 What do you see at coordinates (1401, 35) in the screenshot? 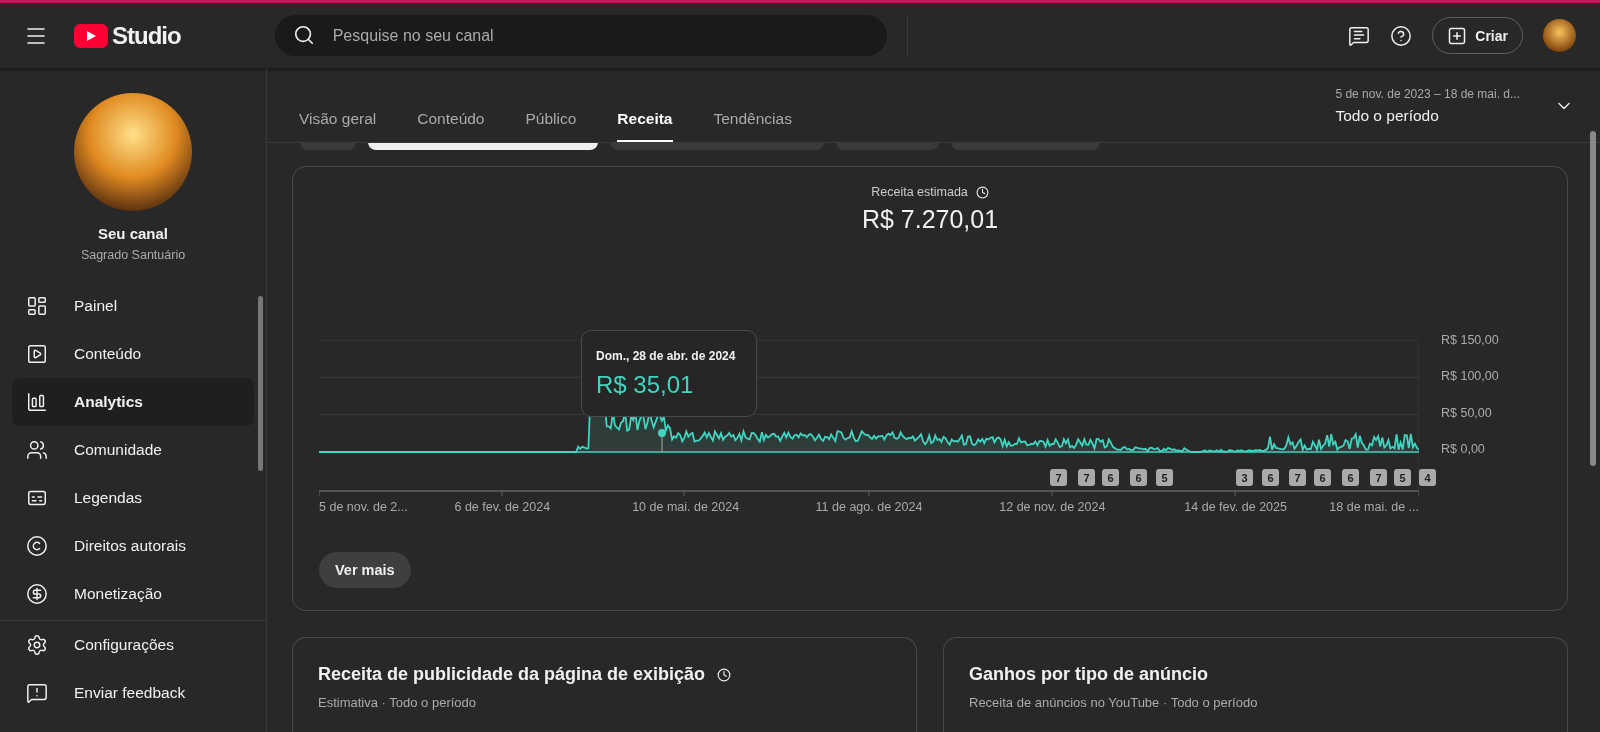
I see `help-button` at bounding box center [1401, 35].